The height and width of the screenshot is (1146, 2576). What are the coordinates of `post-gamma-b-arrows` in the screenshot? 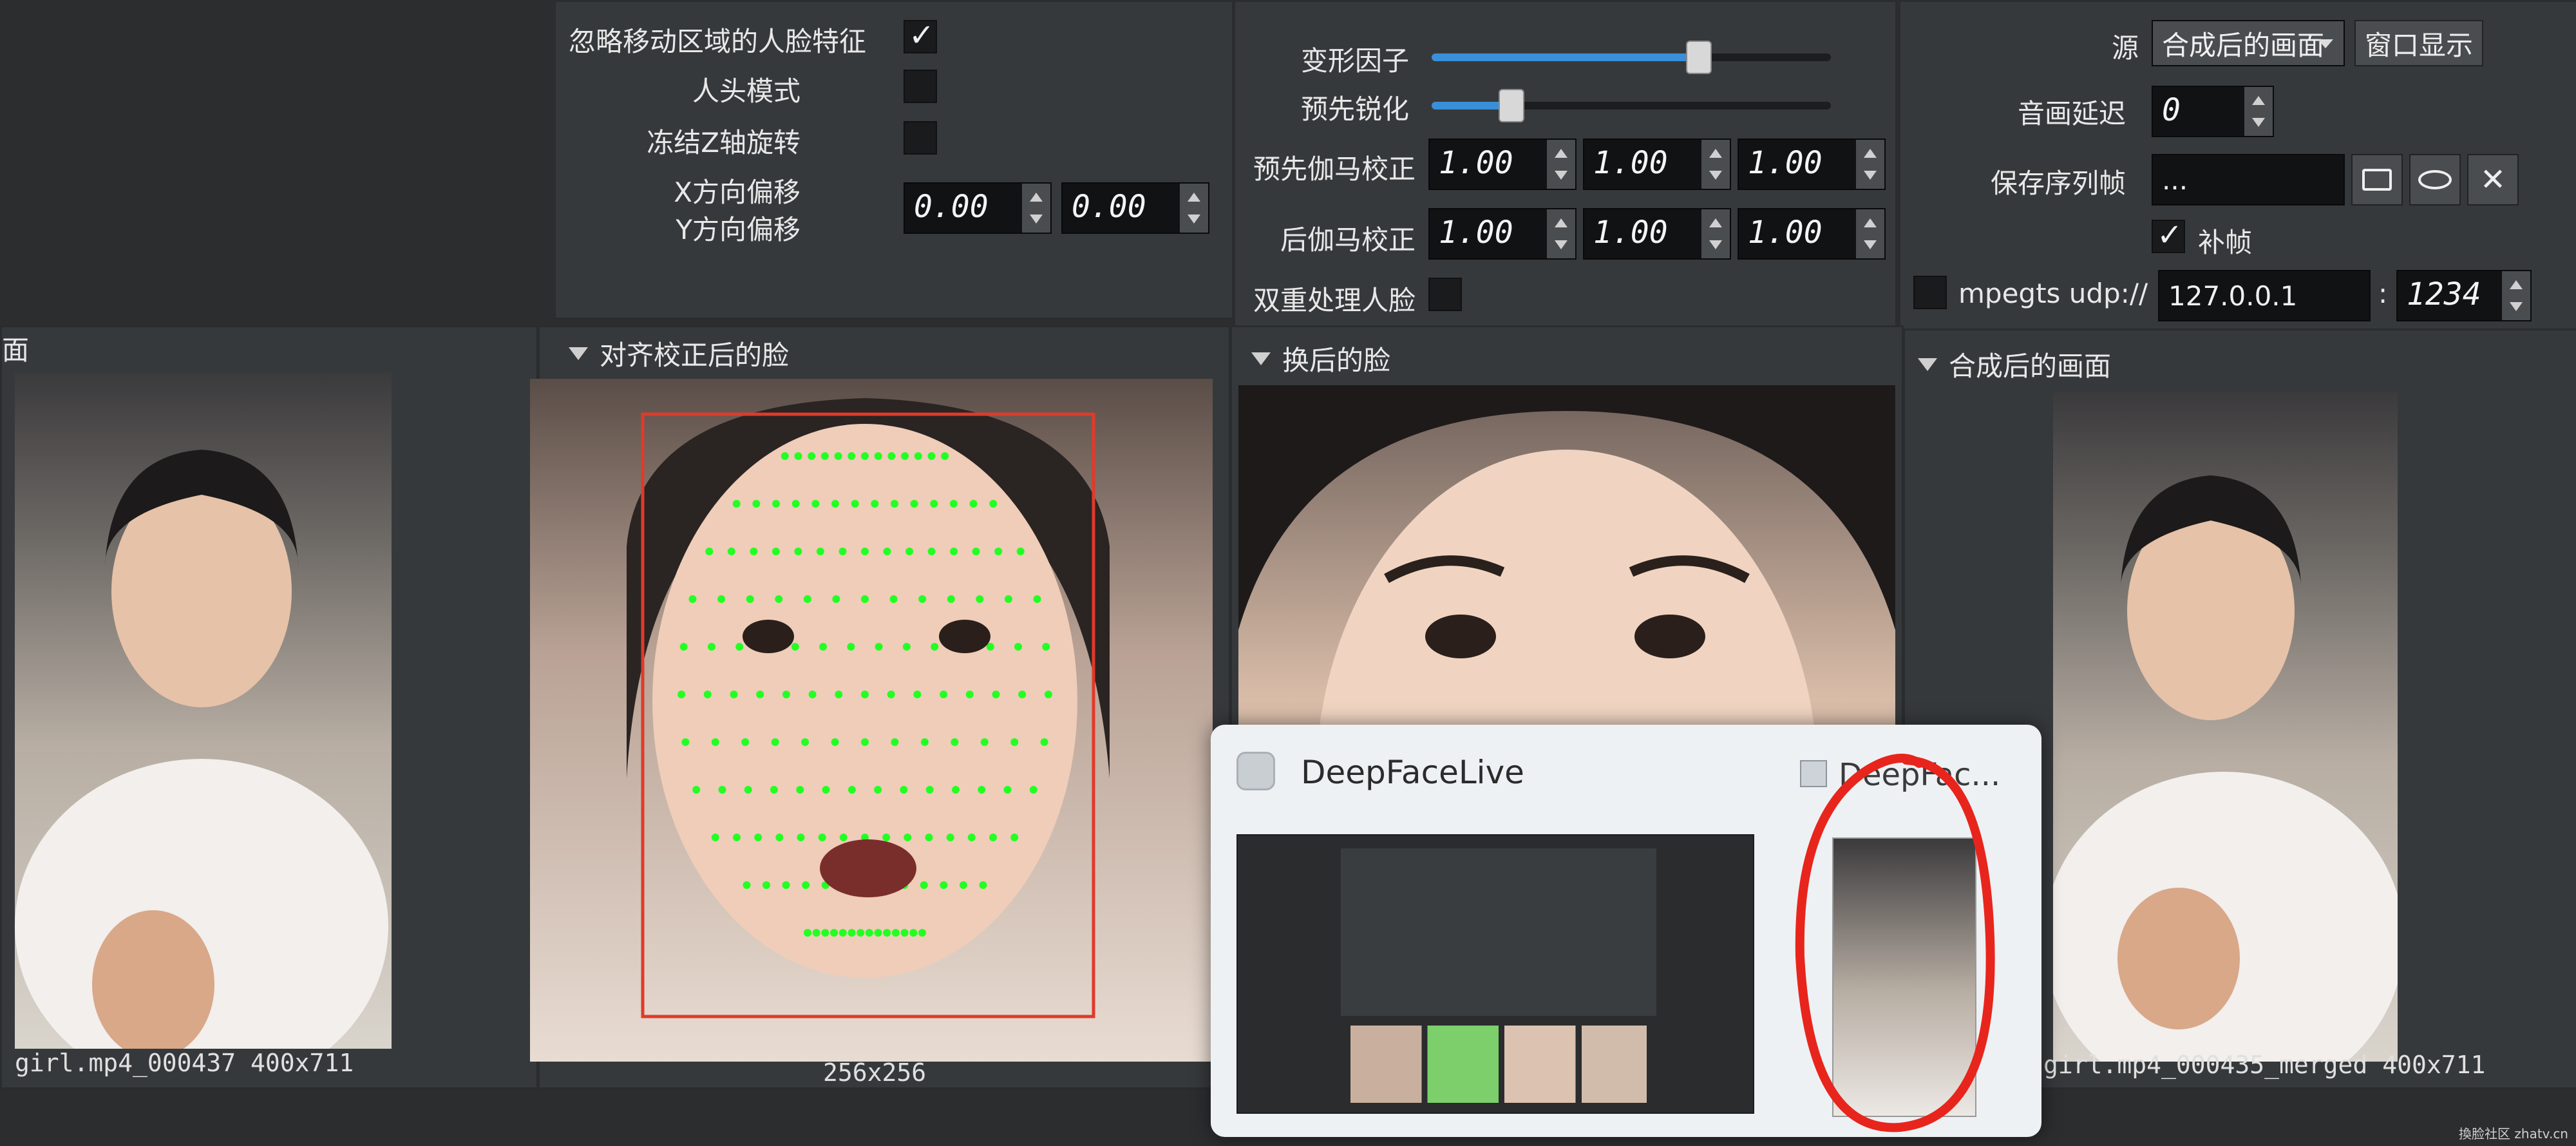 It's located at (1870, 233).